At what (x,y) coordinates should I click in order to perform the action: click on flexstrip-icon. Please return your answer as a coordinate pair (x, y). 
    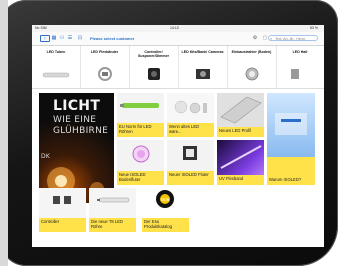
    Looking at the image, I should click on (104, 74).